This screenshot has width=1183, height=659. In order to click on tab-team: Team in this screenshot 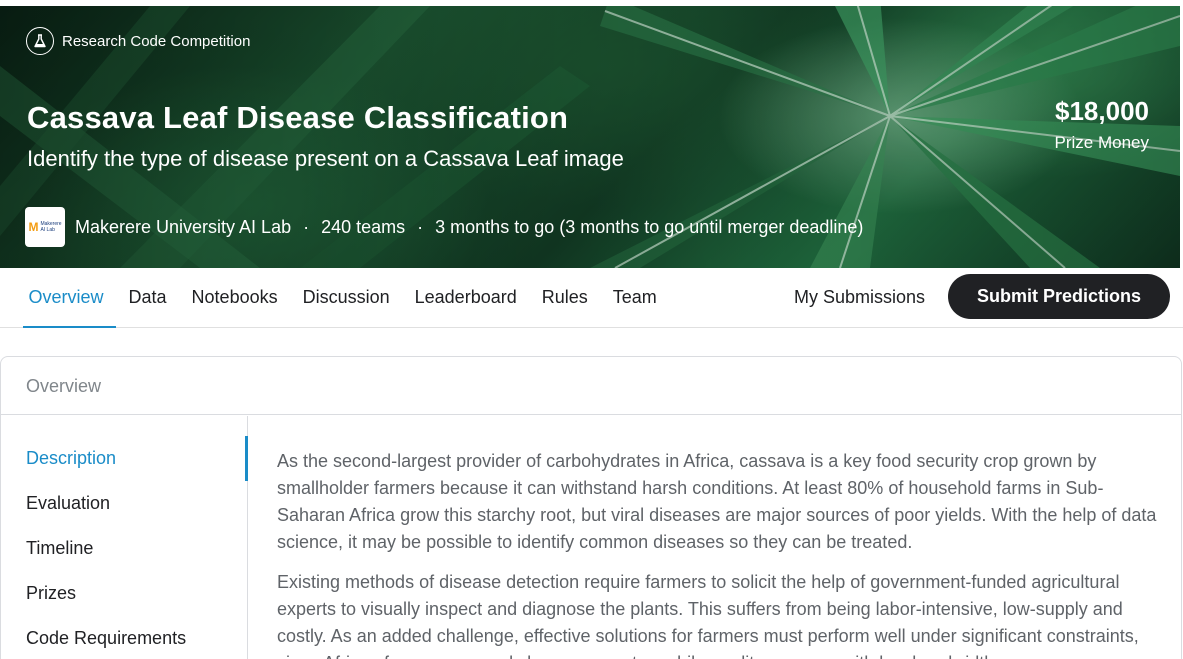, I will do `click(634, 298)`.